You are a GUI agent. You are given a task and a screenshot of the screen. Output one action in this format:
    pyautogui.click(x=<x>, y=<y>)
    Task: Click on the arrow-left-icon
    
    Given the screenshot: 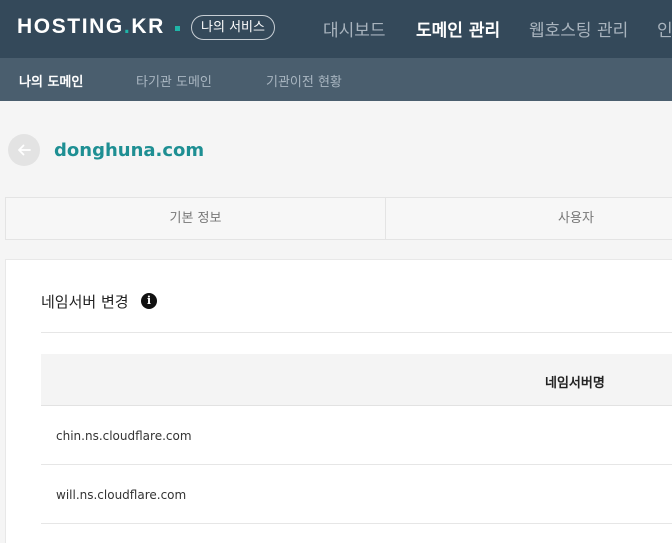 What is the action you would take?
    pyautogui.click(x=24, y=150)
    